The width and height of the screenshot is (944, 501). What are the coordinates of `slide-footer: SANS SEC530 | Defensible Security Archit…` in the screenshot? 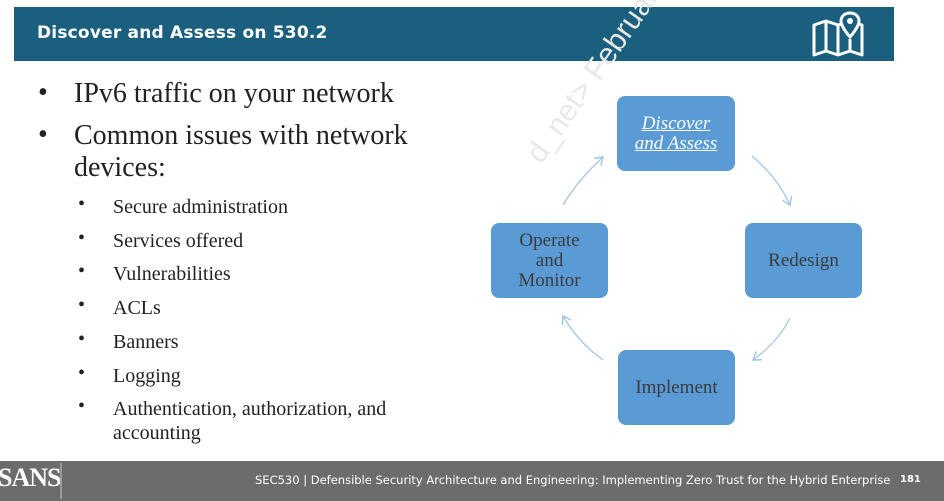 It's located at (472, 481).